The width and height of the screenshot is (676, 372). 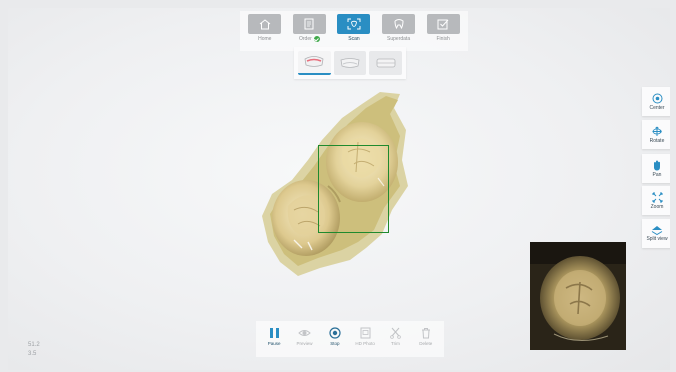 I want to click on pause-button: Pause, so click(x=274, y=339).